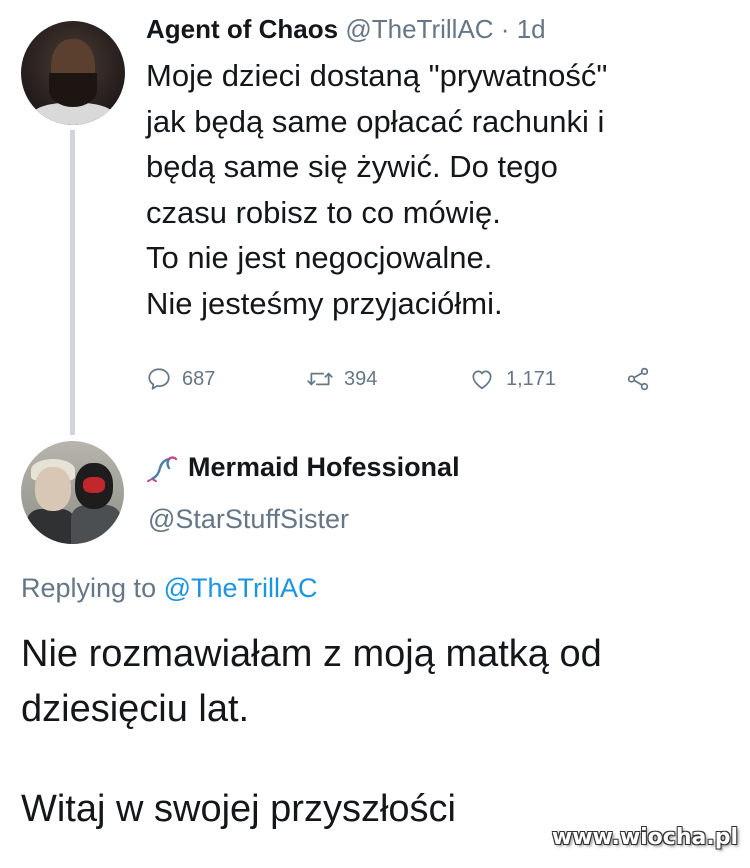 The image size is (750, 868). I want to click on tweet2-paragraph-gap, so click(381, 759).